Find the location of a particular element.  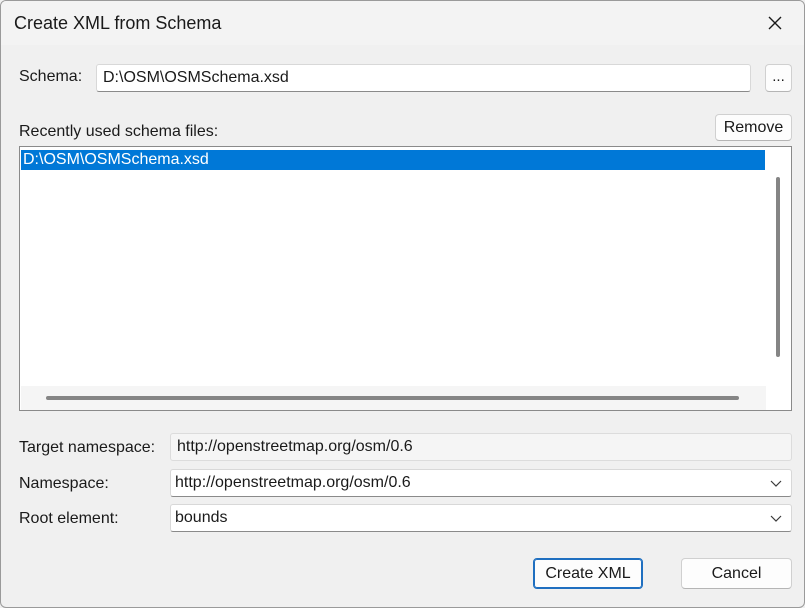

horizontal-scrollbar-thumb is located at coordinates (392, 398).